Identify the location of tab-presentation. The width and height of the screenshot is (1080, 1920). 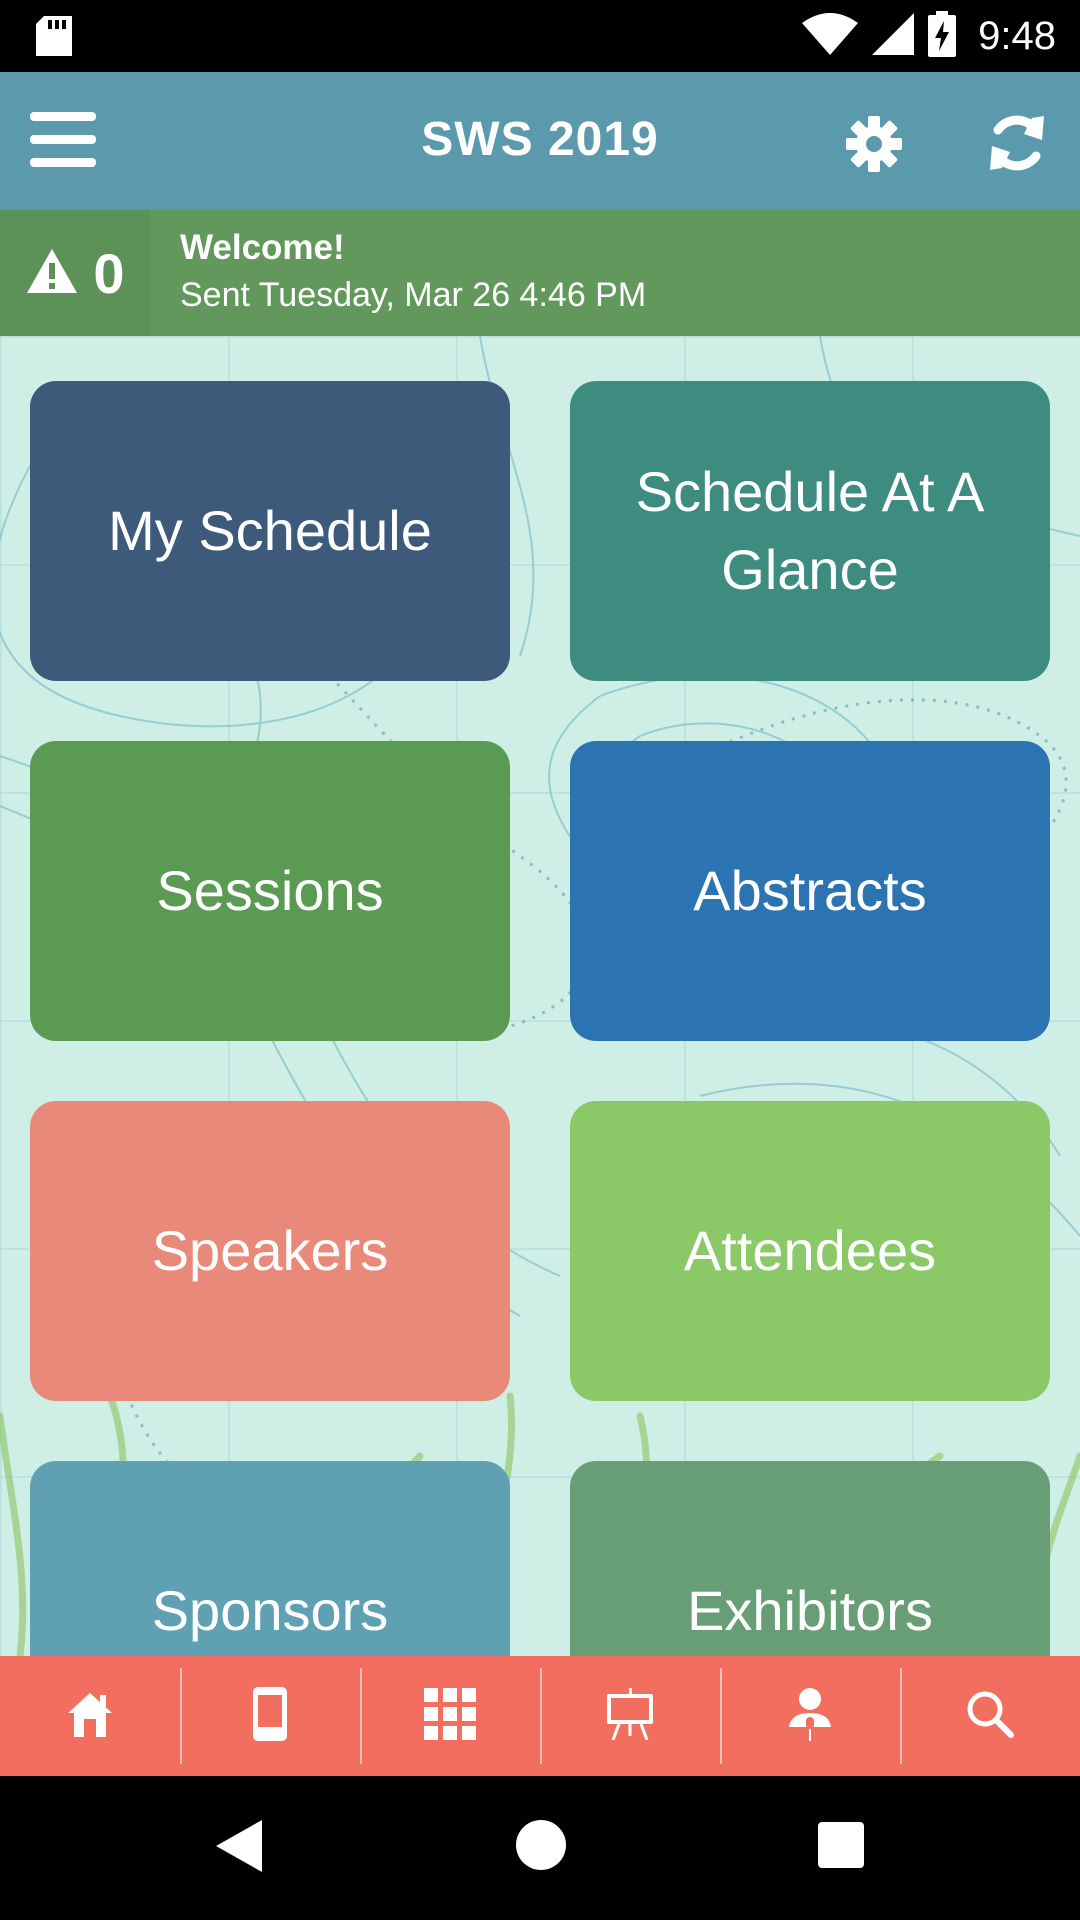
(630, 1716).